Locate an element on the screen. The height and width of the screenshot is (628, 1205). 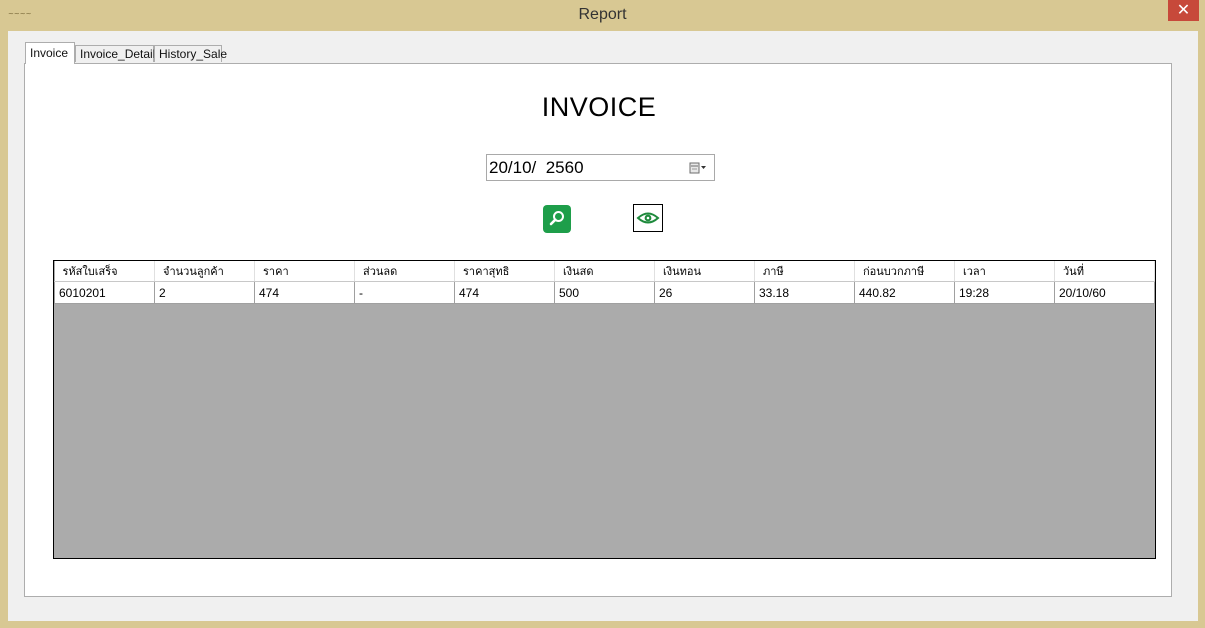
tab-invoice: Invoice is located at coordinates (50, 53).